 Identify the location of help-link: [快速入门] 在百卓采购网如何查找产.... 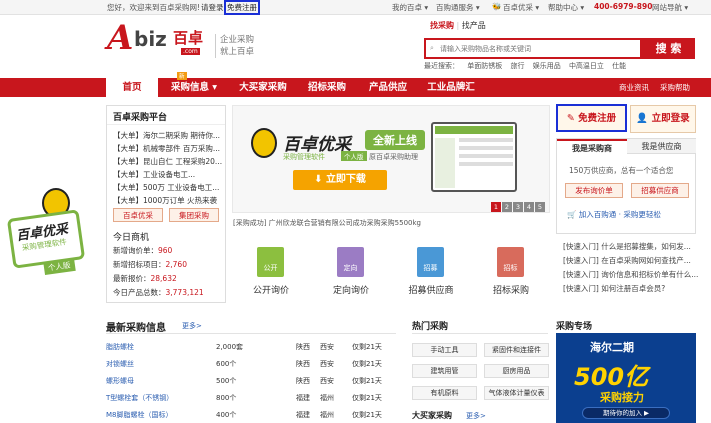
(627, 260).